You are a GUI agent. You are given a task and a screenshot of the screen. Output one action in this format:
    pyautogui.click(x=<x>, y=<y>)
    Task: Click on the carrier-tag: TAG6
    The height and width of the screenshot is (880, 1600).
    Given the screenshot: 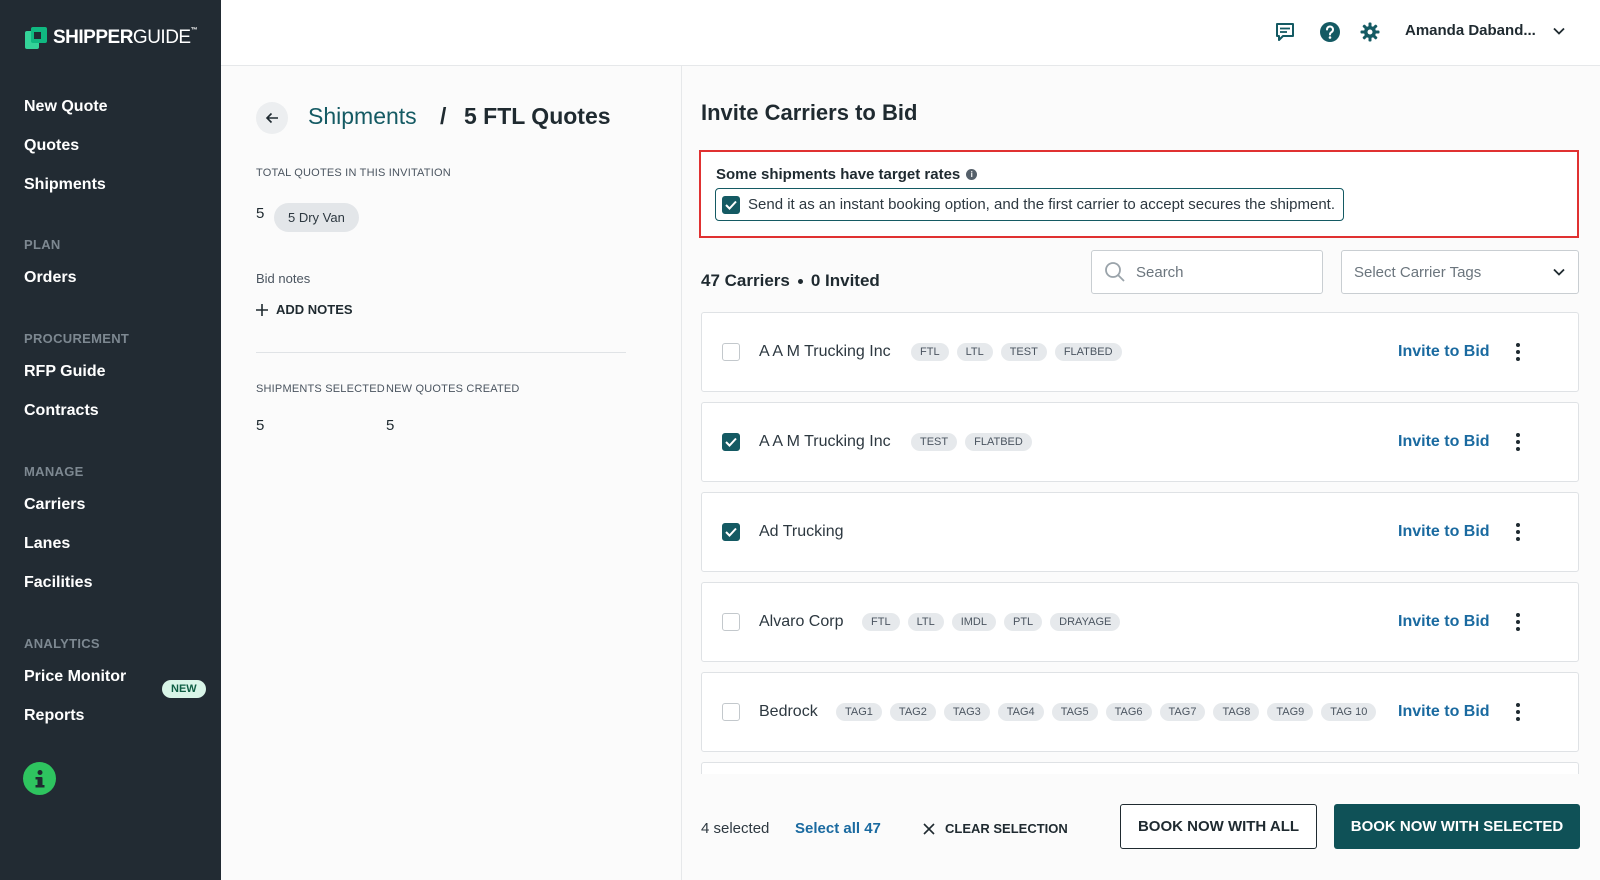 What is the action you would take?
    pyautogui.click(x=1128, y=712)
    